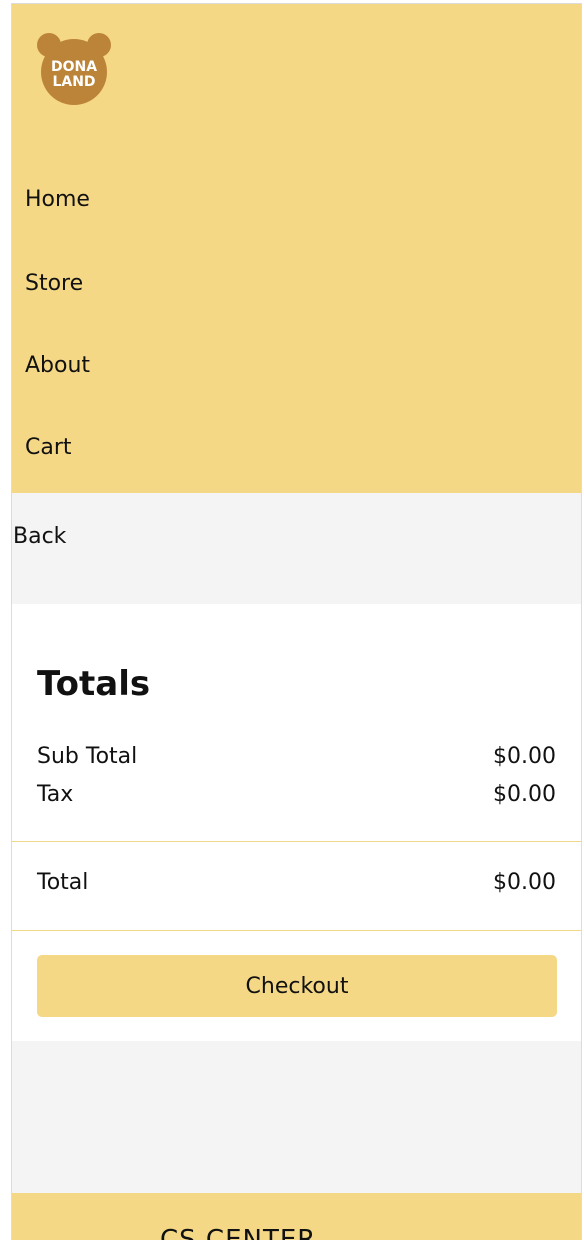 Image resolution: width=584 pixels, height=1240 pixels. I want to click on logo-text: DONA LAND, so click(74, 75).